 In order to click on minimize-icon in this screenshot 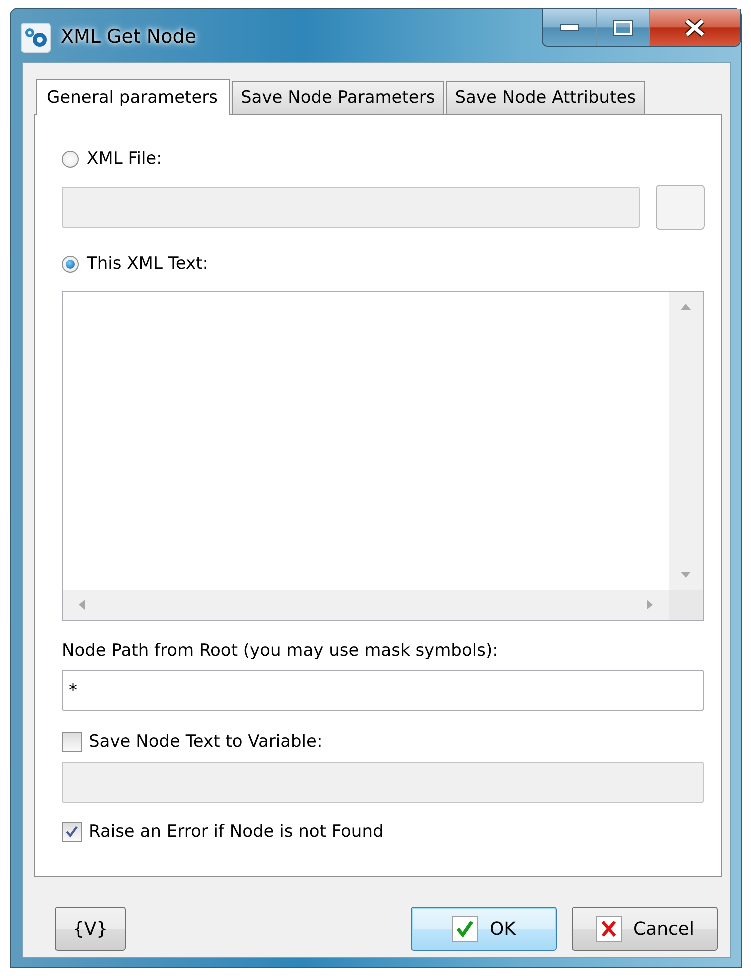, I will do `click(570, 28)`.